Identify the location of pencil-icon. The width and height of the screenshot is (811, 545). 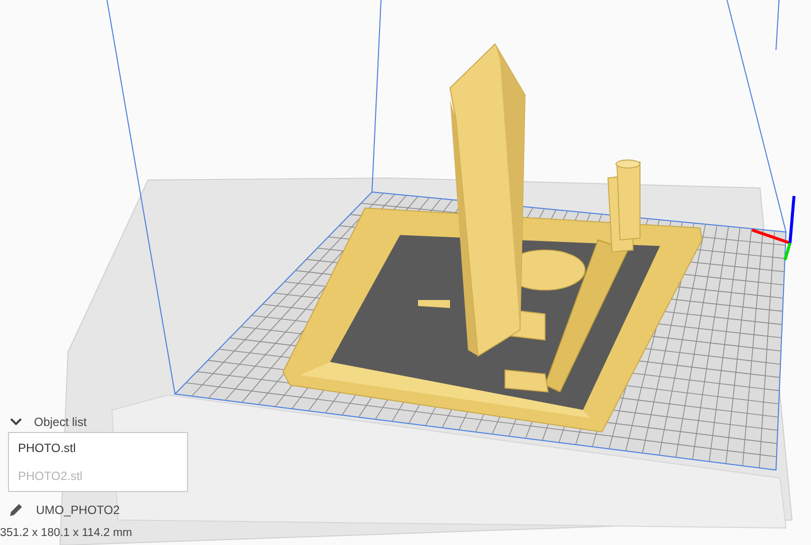
(16, 510).